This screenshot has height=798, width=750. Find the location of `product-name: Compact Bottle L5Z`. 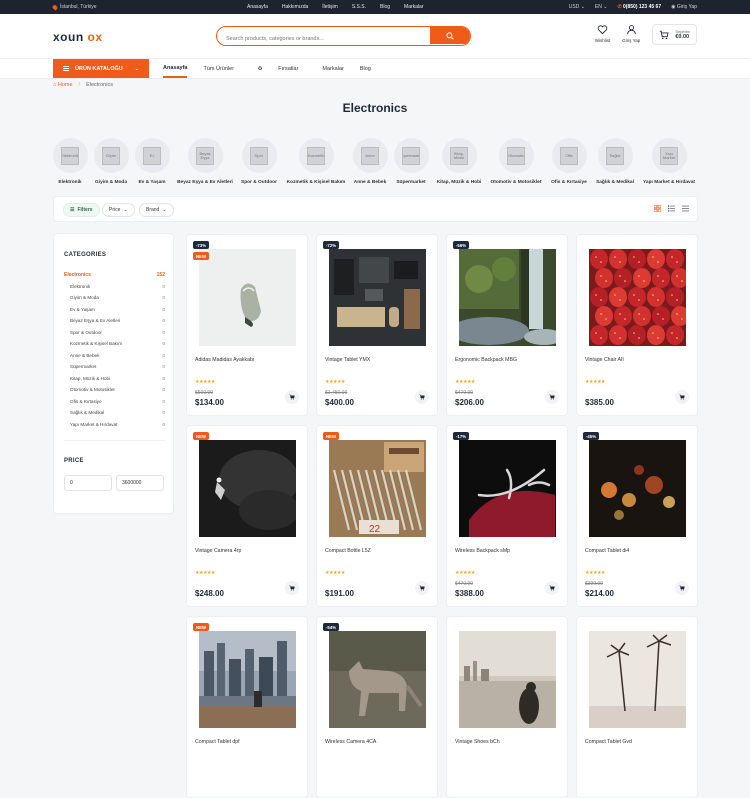

product-name: Compact Bottle L5Z is located at coordinates (348, 551).